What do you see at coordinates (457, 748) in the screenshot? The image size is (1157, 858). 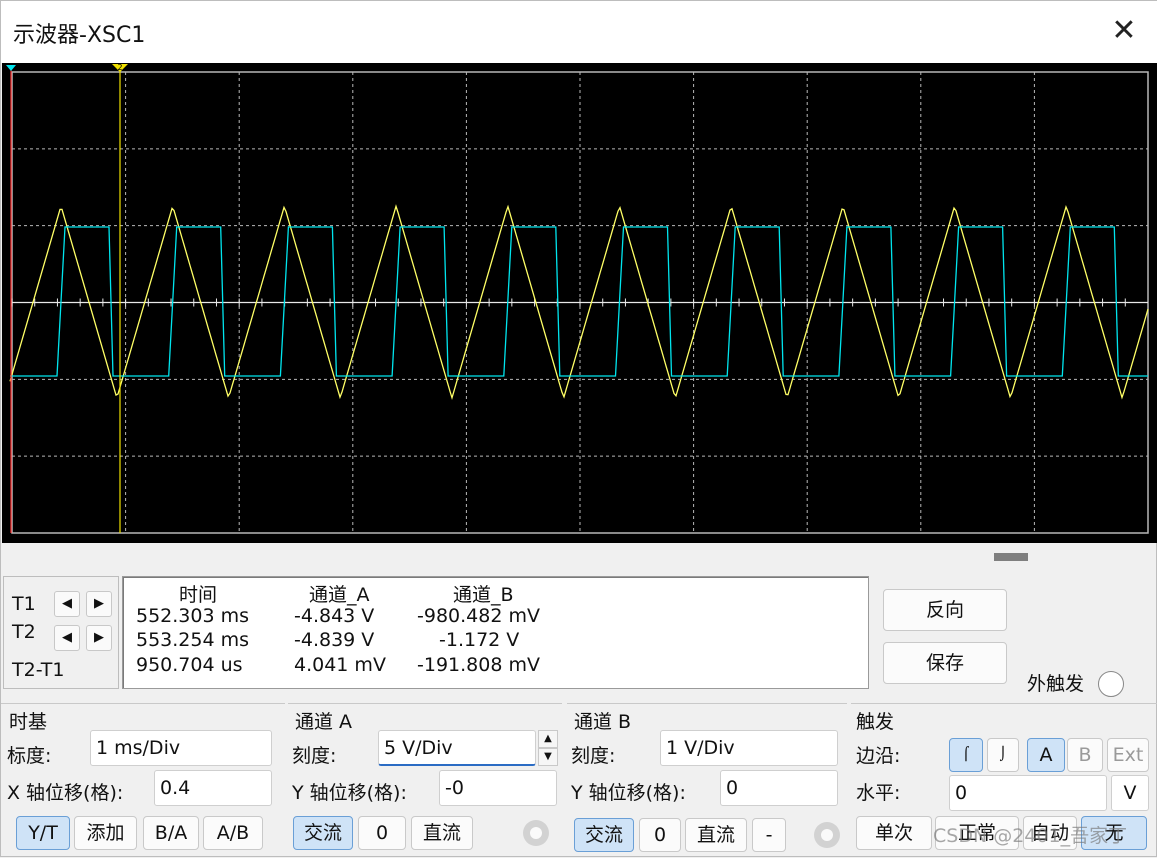 I see `channel-a-scale-field: 5 V/Div` at bounding box center [457, 748].